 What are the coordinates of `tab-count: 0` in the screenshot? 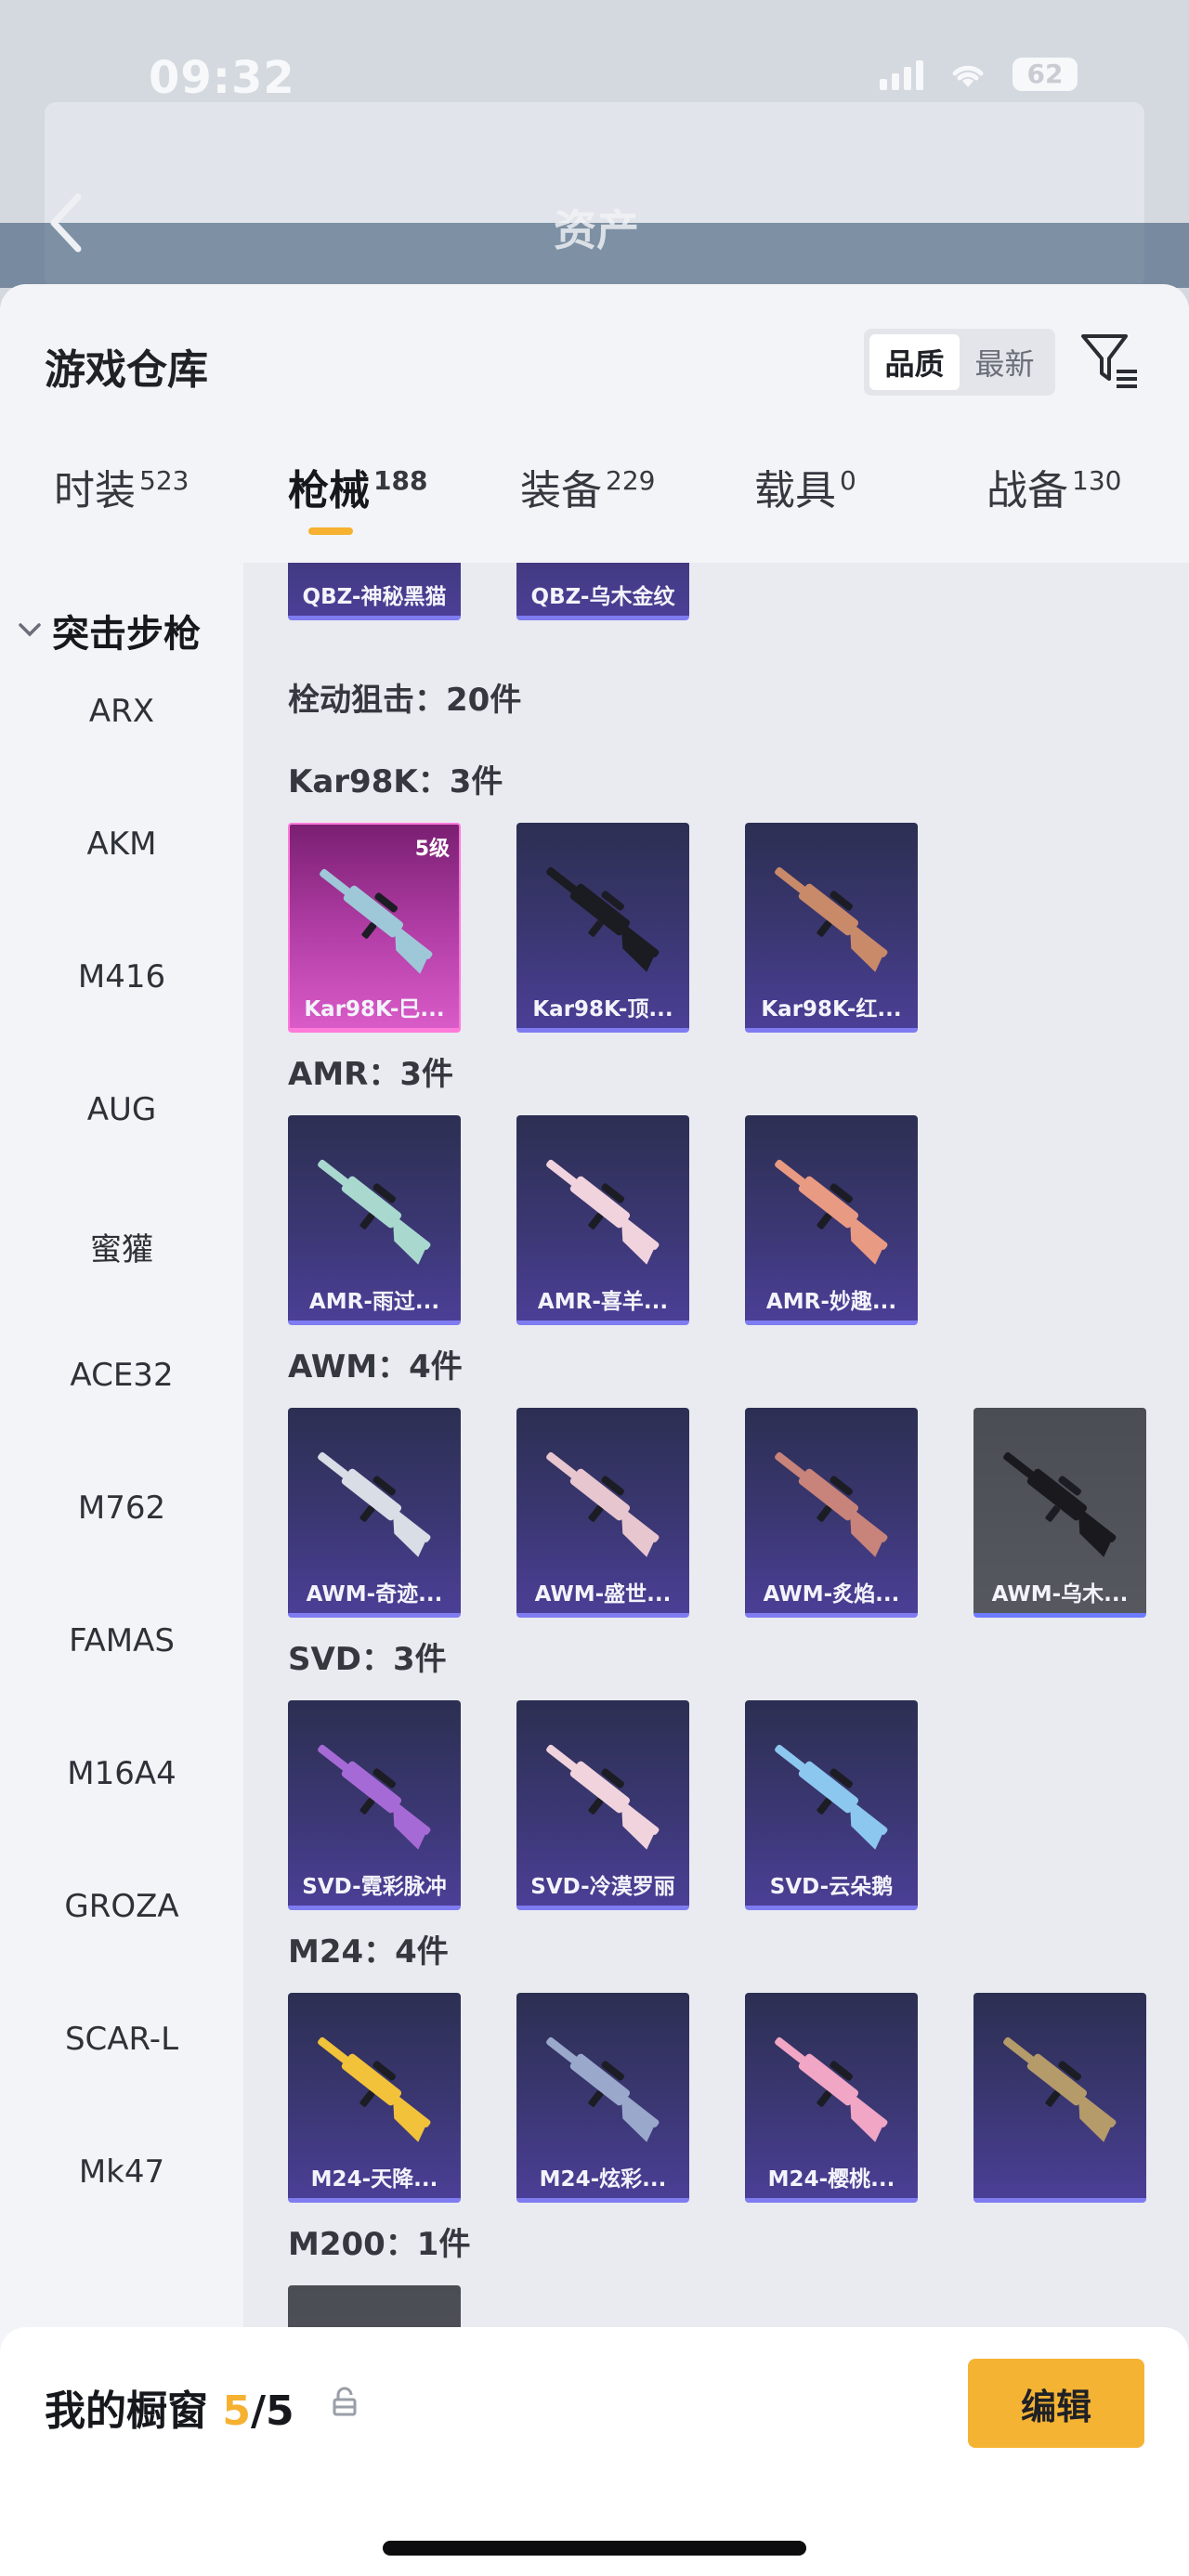 It's located at (848, 481).